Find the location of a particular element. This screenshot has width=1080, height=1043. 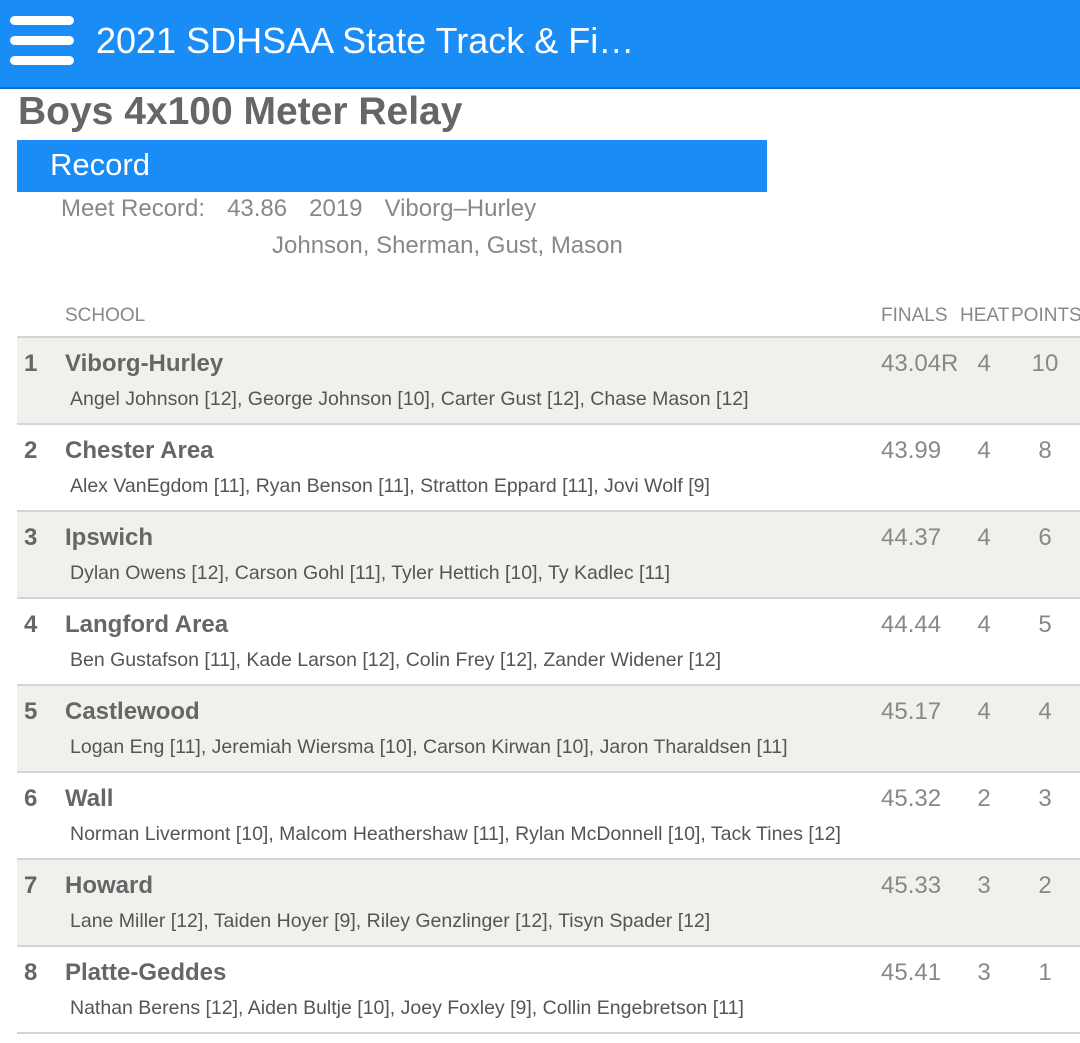

event-title: Boys 4x100 Meter Relay is located at coordinates (240, 111).